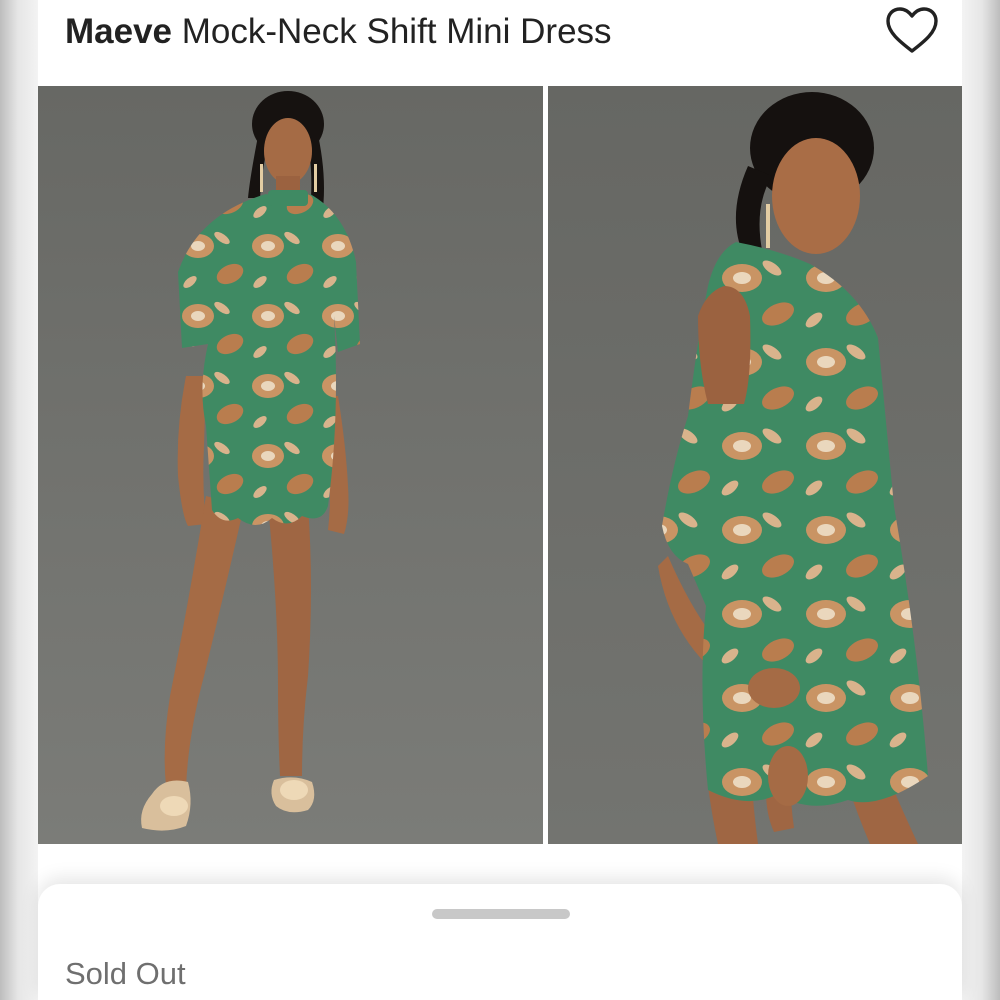 Image resolution: width=1000 pixels, height=1000 pixels. I want to click on sheet-drag-handle, so click(501, 914).